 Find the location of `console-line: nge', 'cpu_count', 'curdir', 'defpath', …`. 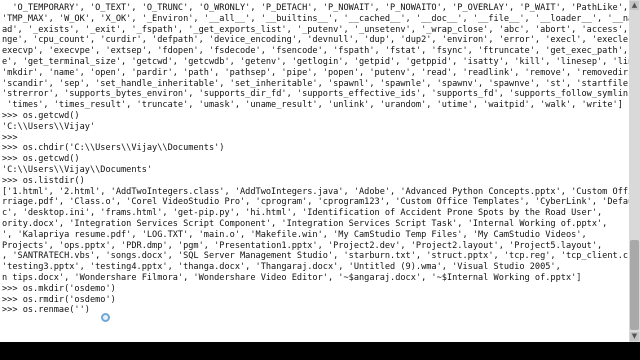

console-line: nge', 'cpu_count', 'curdir', 'defpath', … is located at coordinates (315, 40).